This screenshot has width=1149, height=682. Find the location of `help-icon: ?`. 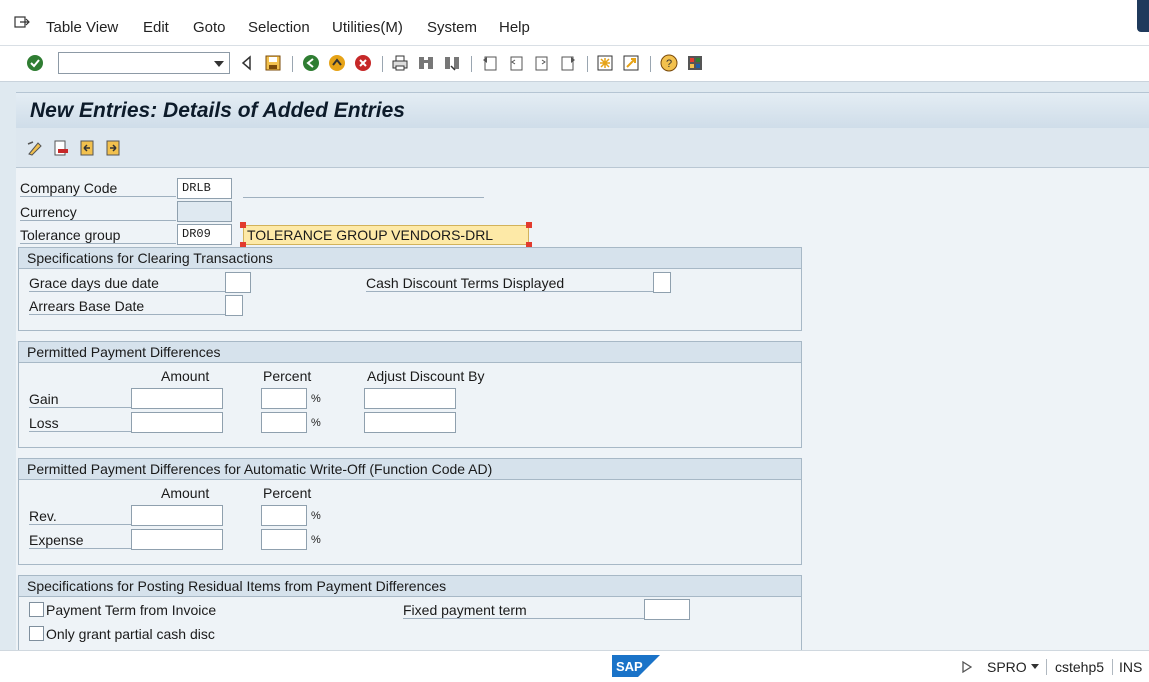

help-icon: ? is located at coordinates (669, 63).